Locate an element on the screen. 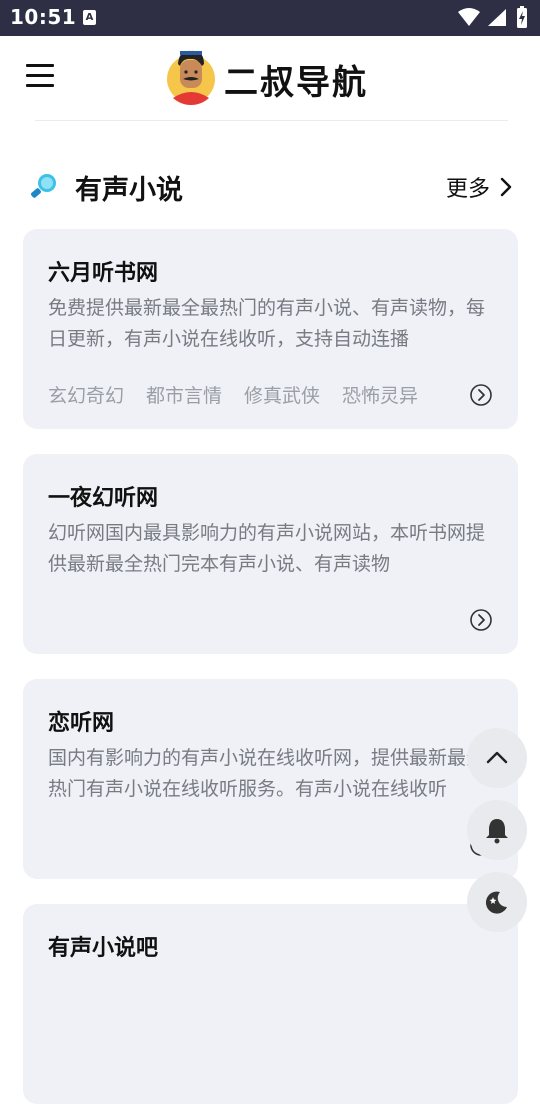  card-tags: 玄幻奇幻 都市言情 修真武侠 恐怖灵异 is located at coordinates (244, 396).